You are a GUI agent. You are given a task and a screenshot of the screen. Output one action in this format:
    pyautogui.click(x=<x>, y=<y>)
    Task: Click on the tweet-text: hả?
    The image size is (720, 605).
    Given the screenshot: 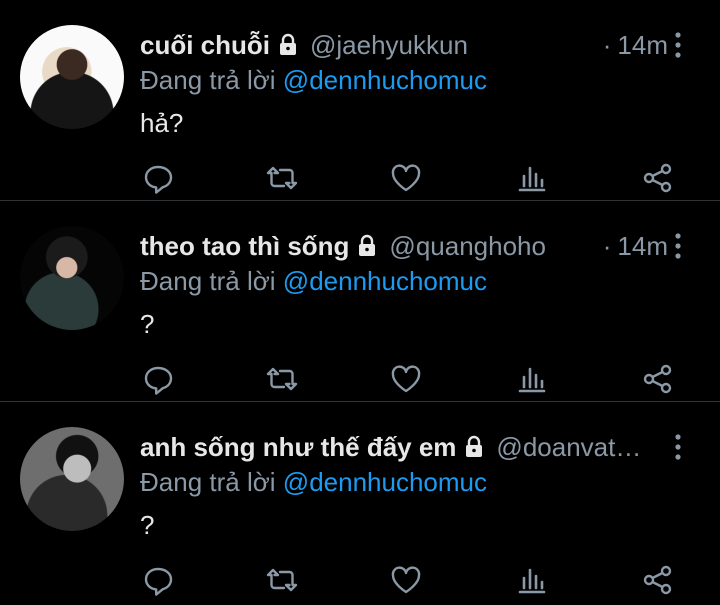 What is the action you would take?
    pyautogui.click(x=162, y=123)
    